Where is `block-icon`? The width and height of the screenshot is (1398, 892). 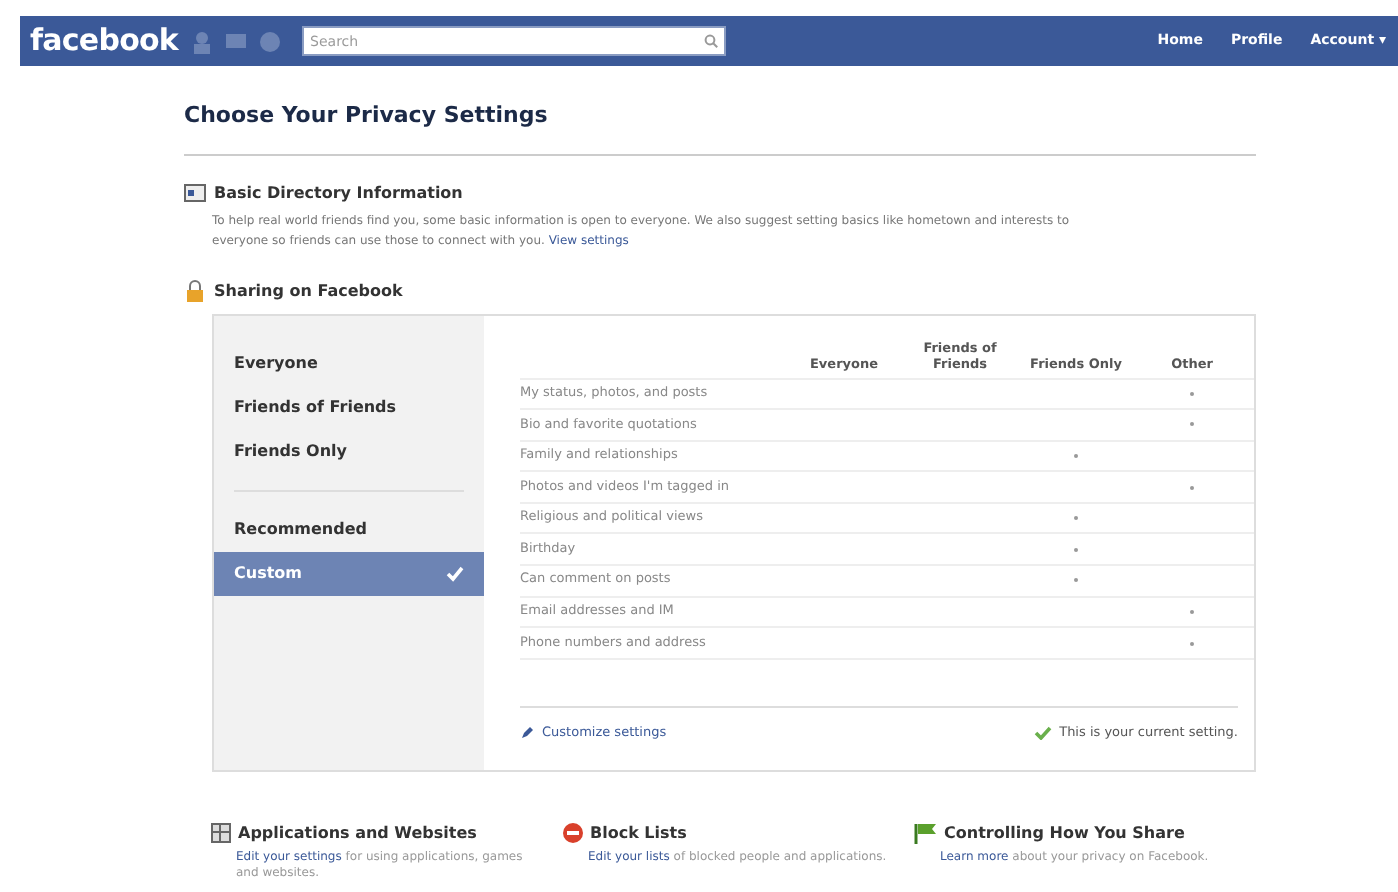
block-icon is located at coordinates (573, 833).